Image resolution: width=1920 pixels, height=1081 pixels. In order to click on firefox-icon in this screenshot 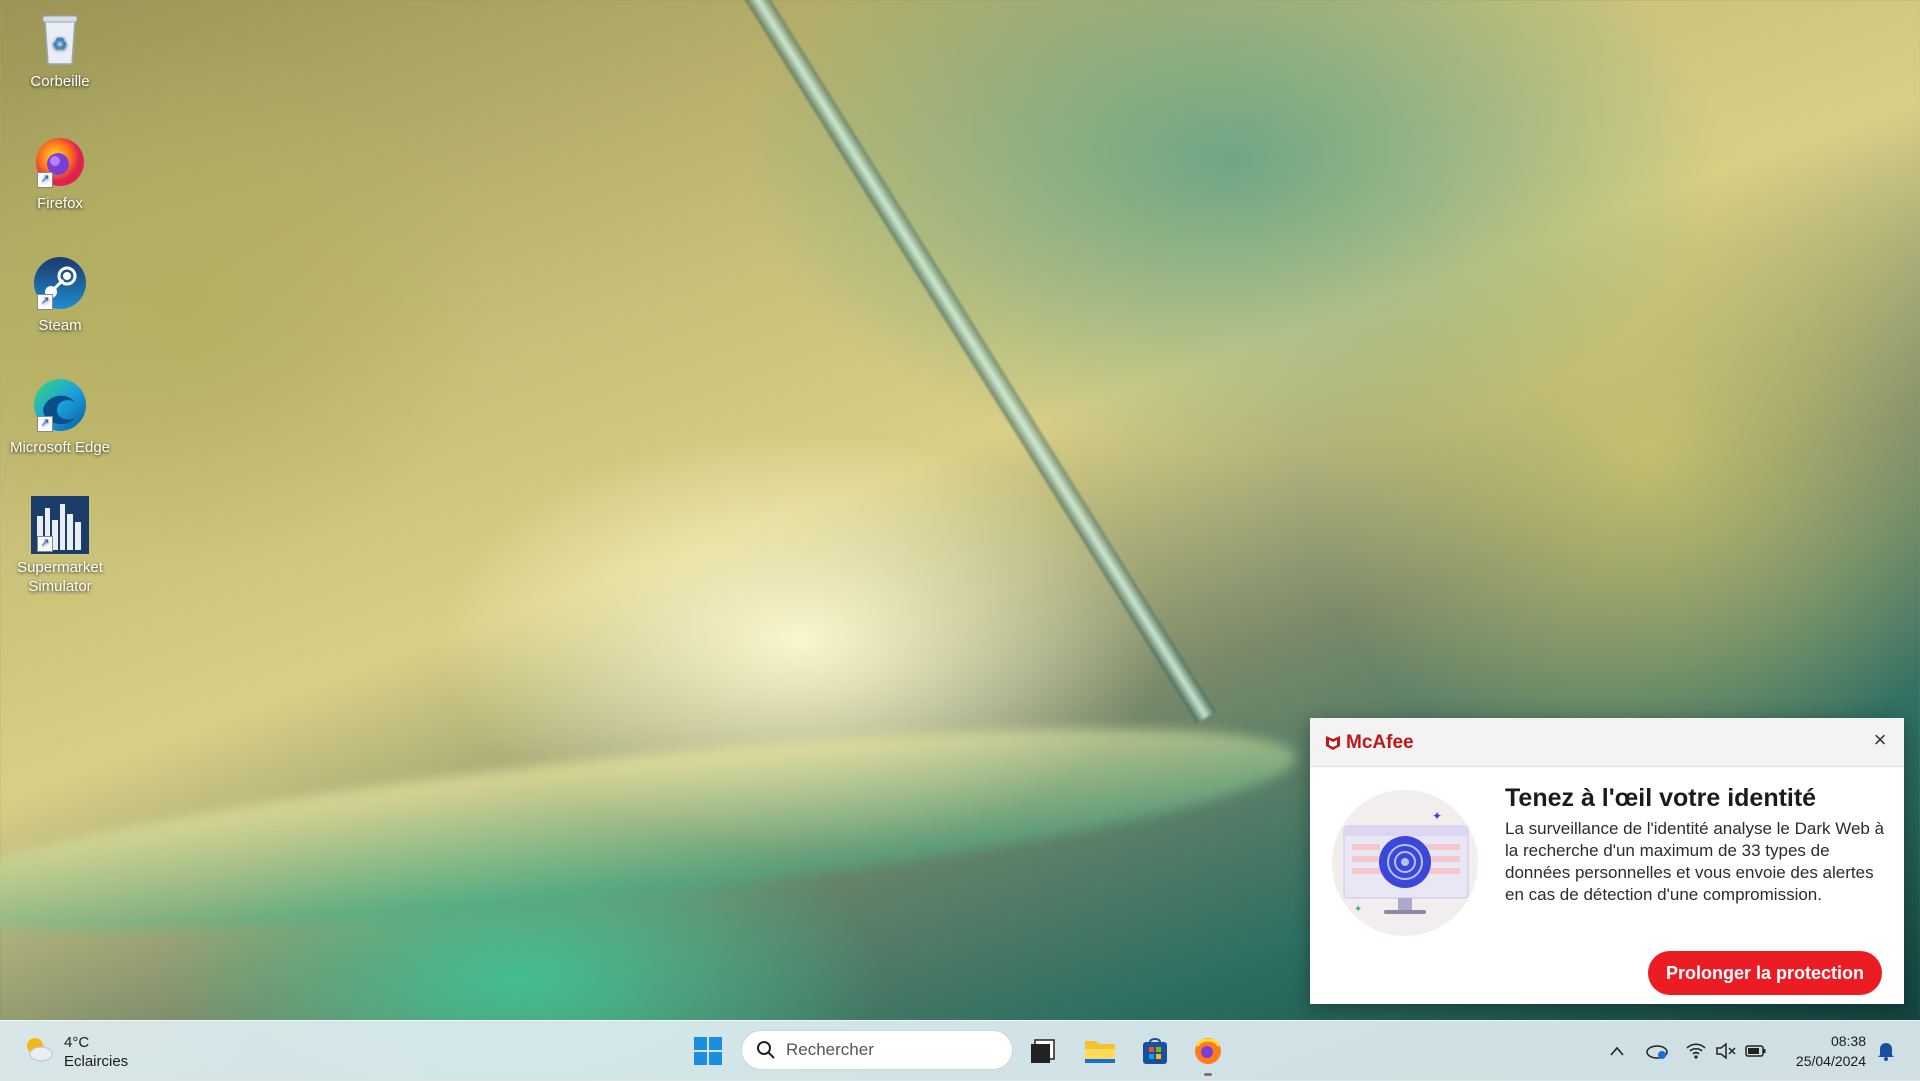, I will do `click(1208, 1051)`.